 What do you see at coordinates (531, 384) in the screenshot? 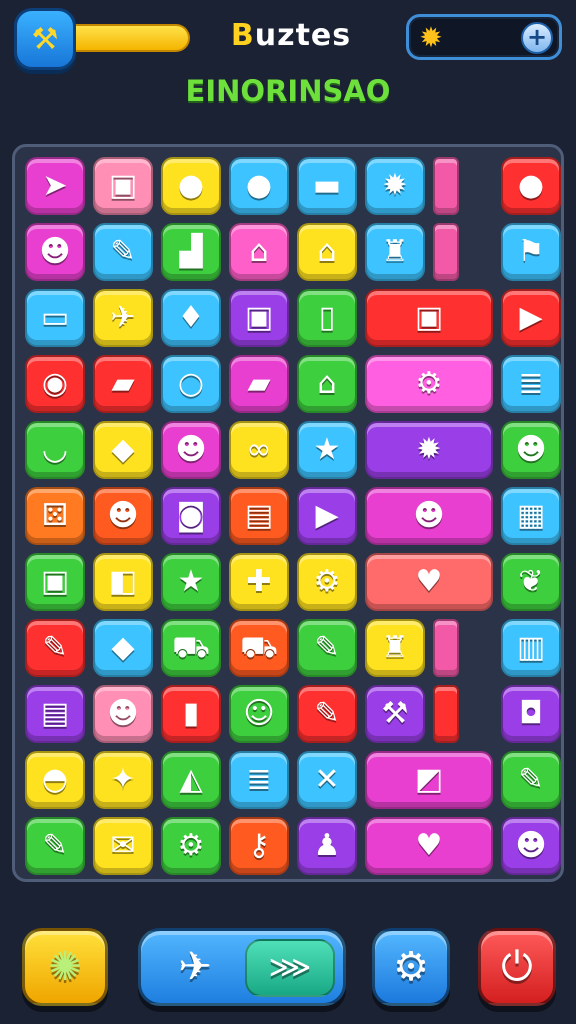
I see `tile-r4-paper-stack: ≣` at bounding box center [531, 384].